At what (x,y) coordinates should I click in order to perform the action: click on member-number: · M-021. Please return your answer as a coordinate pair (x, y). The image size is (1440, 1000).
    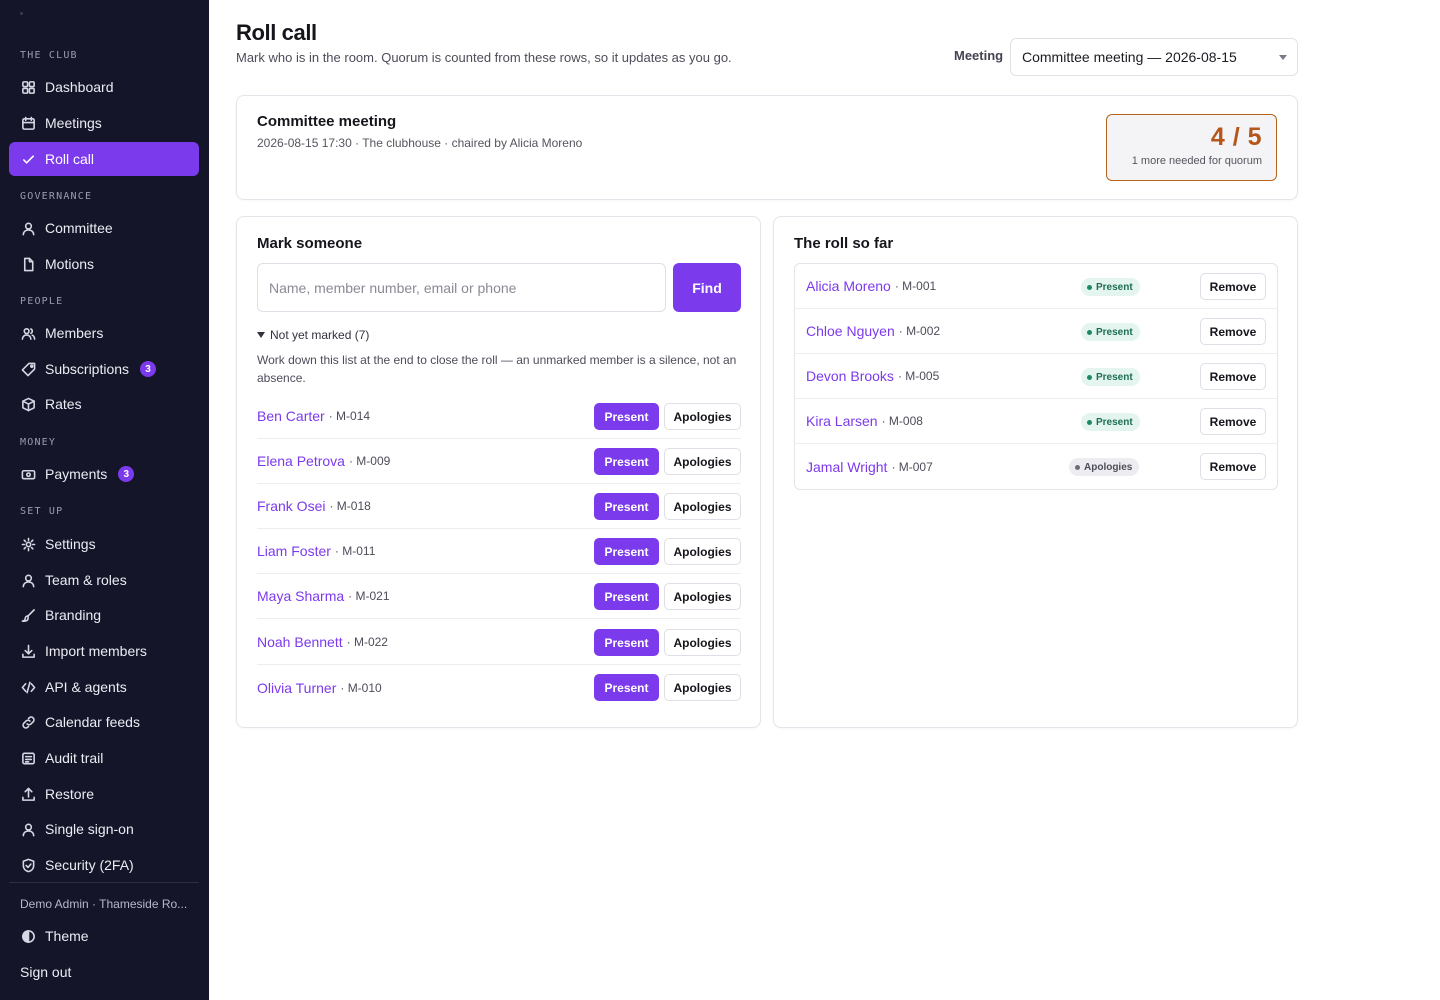
    Looking at the image, I should click on (369, 596).